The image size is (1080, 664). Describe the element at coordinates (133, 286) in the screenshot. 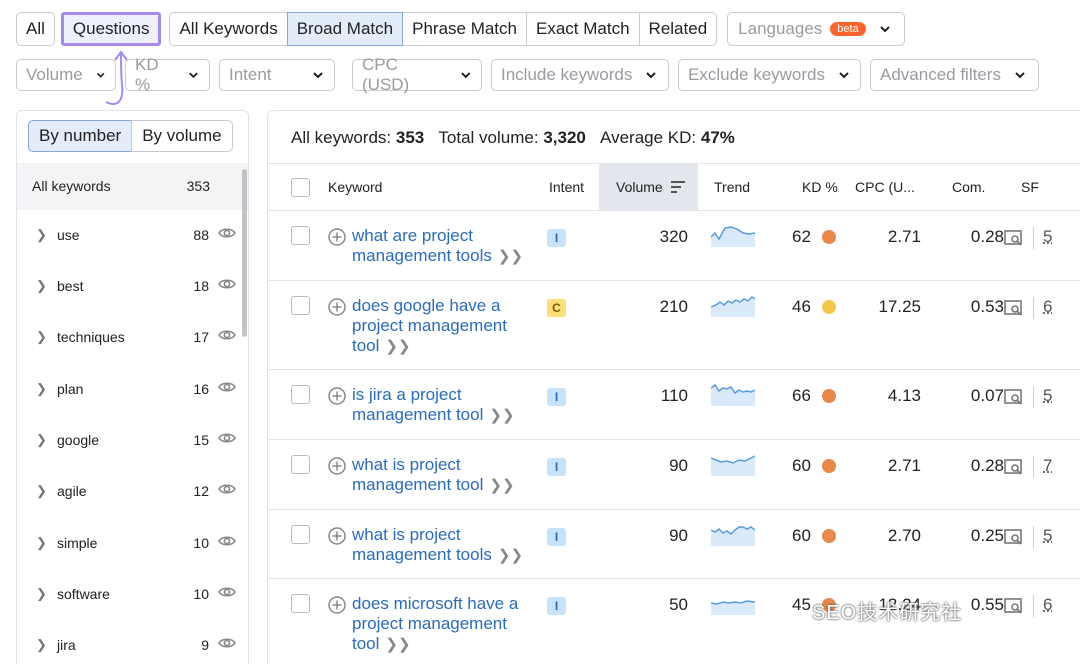

I see `list-item: ❯ best 18` at that location.